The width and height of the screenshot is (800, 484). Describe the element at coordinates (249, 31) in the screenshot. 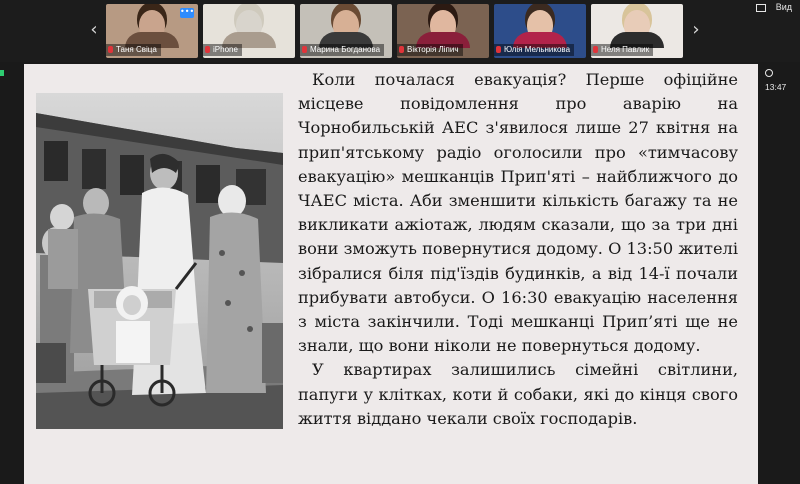

I see `participant-tile: iPhone` at that location.